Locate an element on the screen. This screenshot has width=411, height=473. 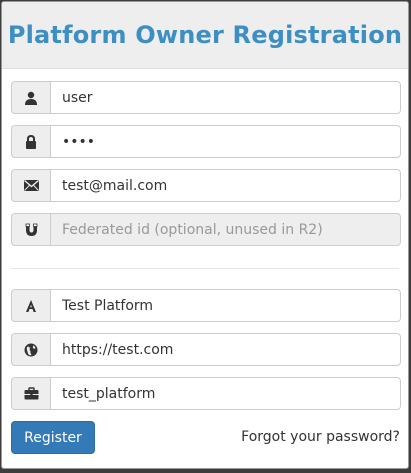
font-icon is located at coordinates (30, 305).